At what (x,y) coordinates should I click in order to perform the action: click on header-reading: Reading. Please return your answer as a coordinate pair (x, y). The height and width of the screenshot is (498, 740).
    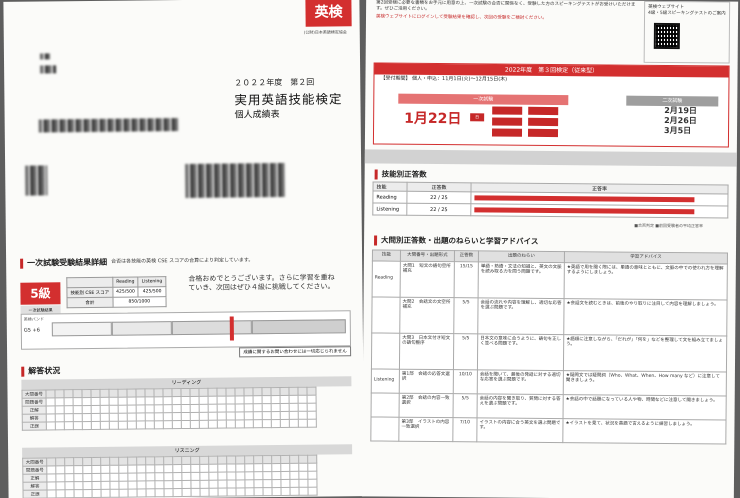
    Looking at the image, I should click on (125, 282).